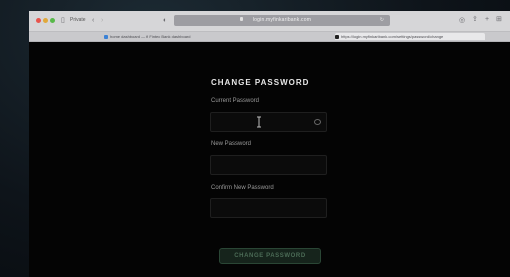 Image resolution: width=510 pixels, height=277 pixels. I want to click on text-cursor-icon, so click(259, 122).